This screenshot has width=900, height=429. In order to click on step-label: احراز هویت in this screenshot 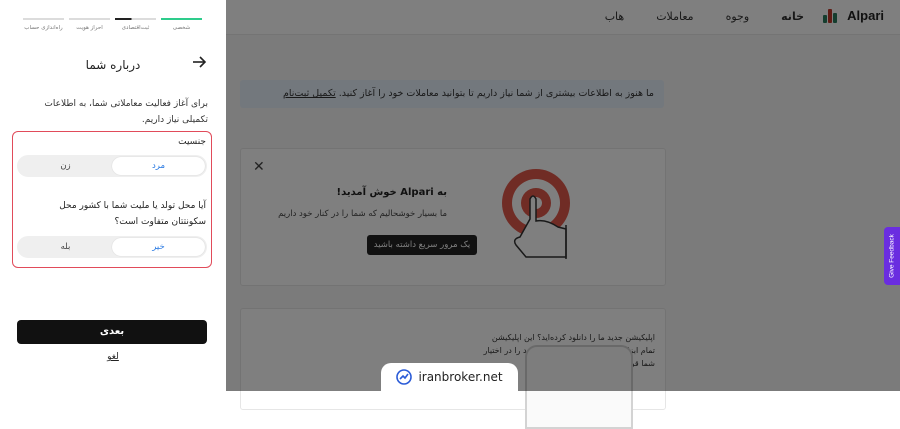, I will do `click(89, 28)`.